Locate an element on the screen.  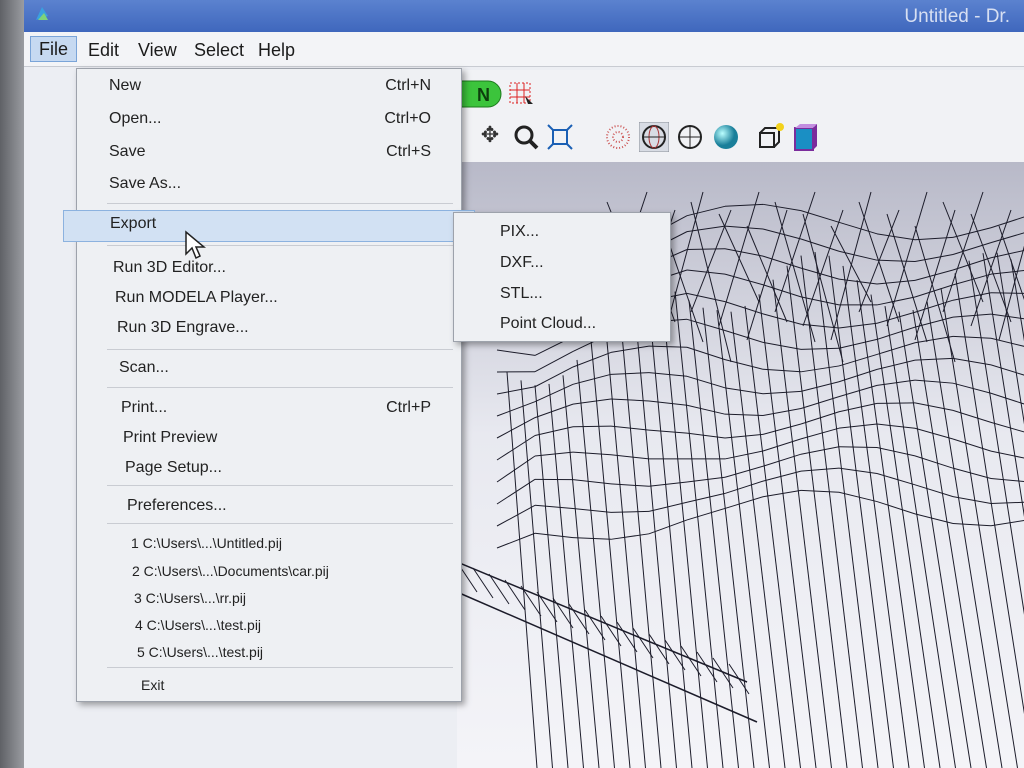
cube-light-icon is located at coordinates (770, 137).